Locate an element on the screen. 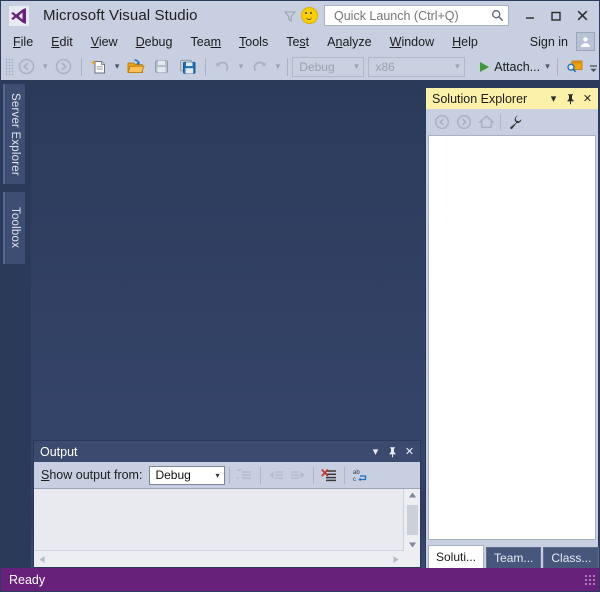  menu-test-pre: Te is located at coordinates (293, 41).